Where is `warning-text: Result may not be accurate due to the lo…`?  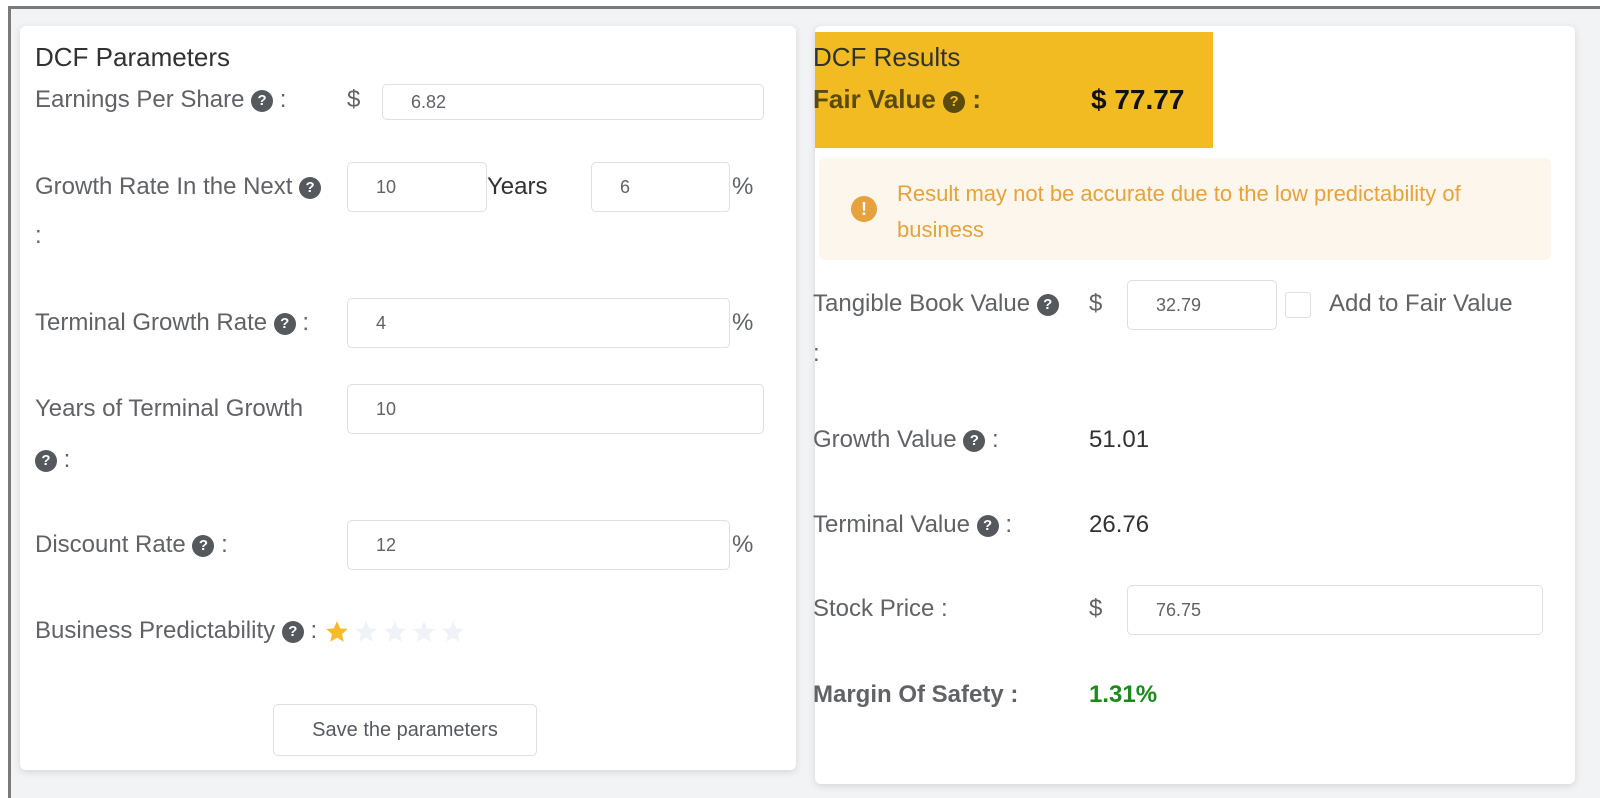 warning-text: Result may not be accurate due to the lo… is located at coordinates (1179, 211).